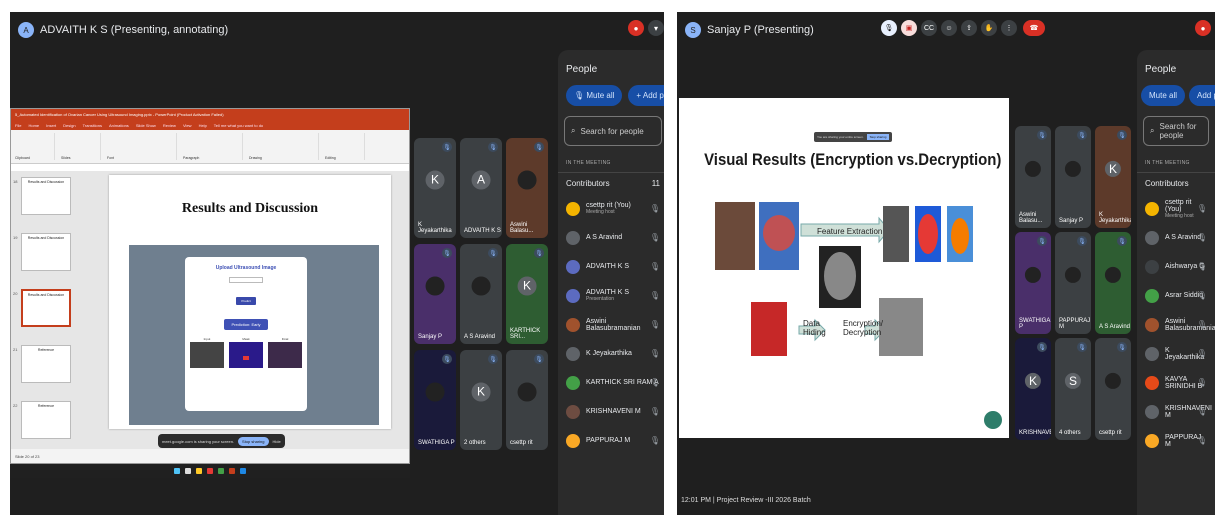  I want to click on ppt-tab: Transitions, so click(92, 125).